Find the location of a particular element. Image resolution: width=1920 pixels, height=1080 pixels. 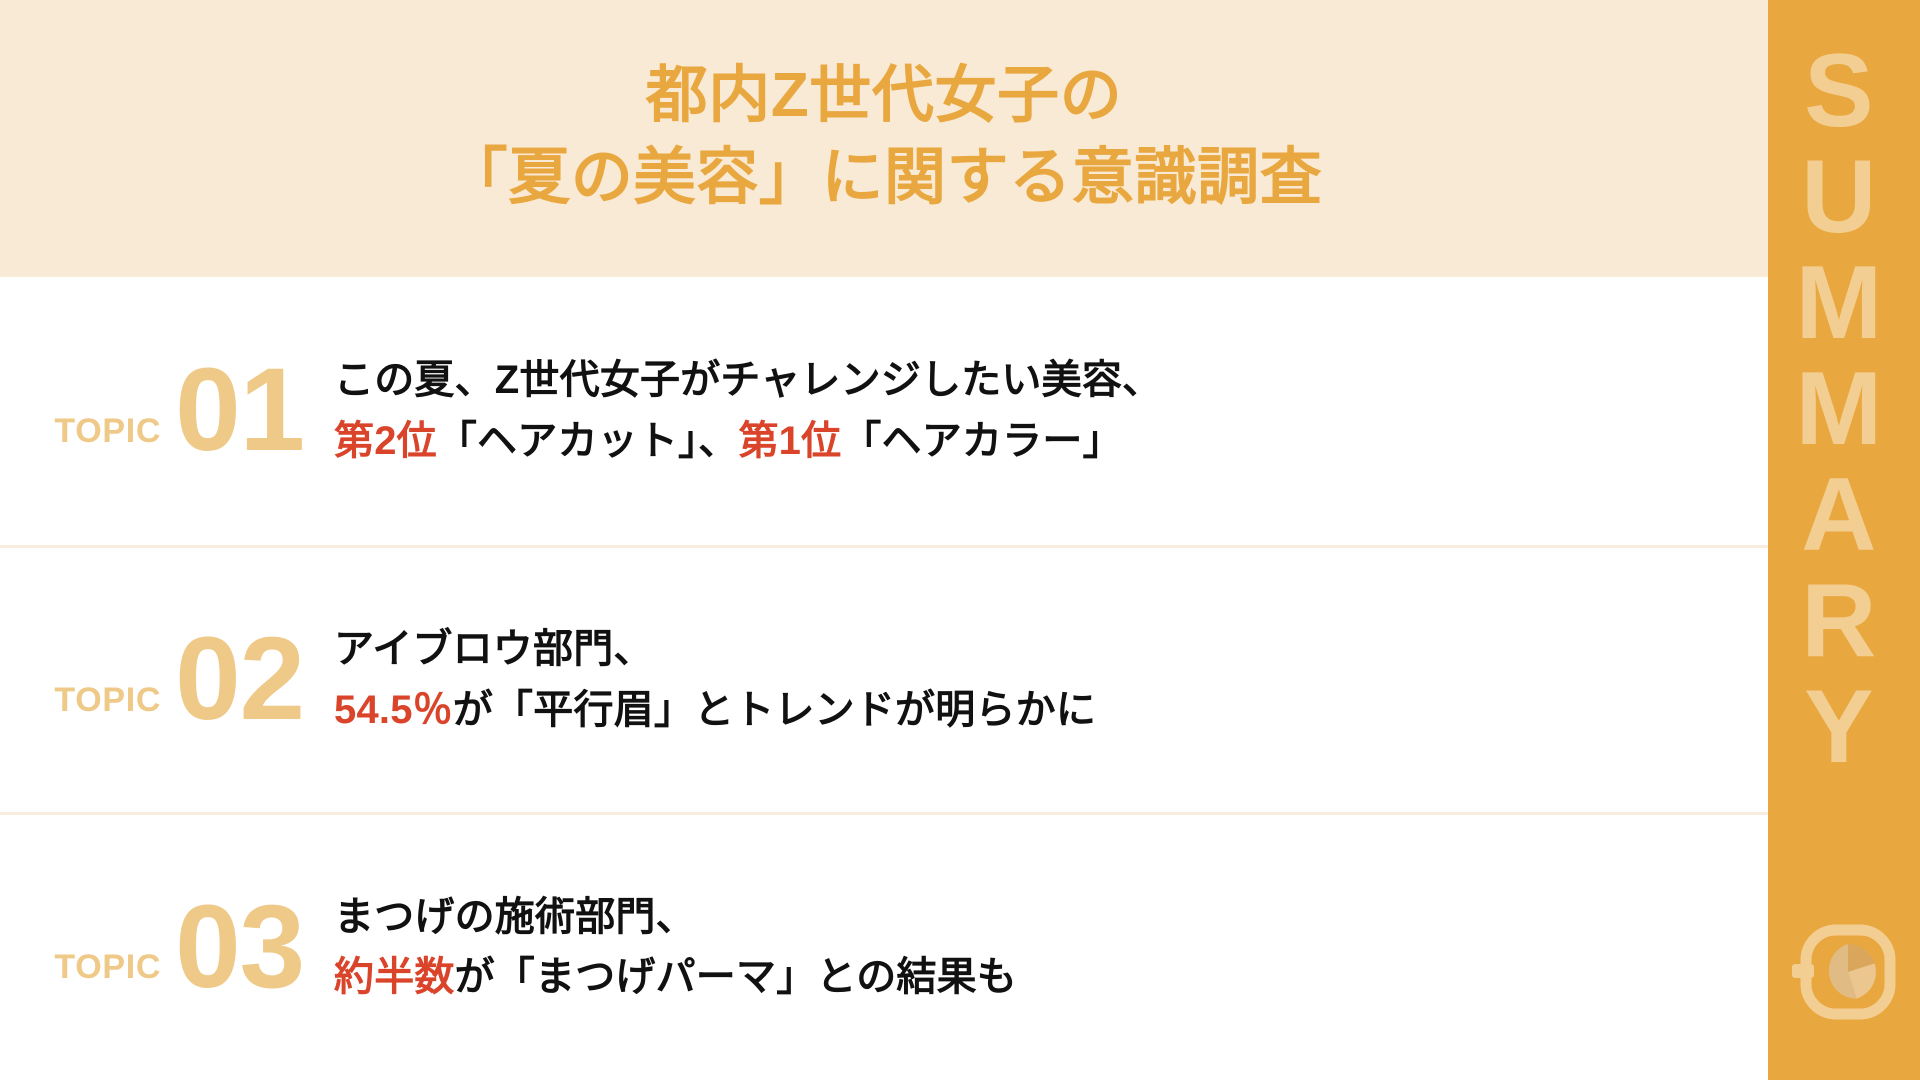

plain-text: 「ヘアカット」、 is located at coordinates (587, 440).